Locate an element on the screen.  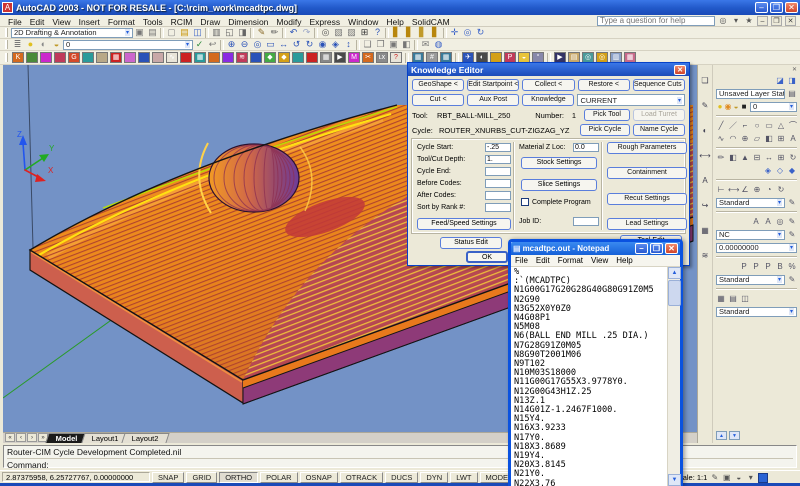
mleader-add-icon: P is located at coordinates (756, 266).